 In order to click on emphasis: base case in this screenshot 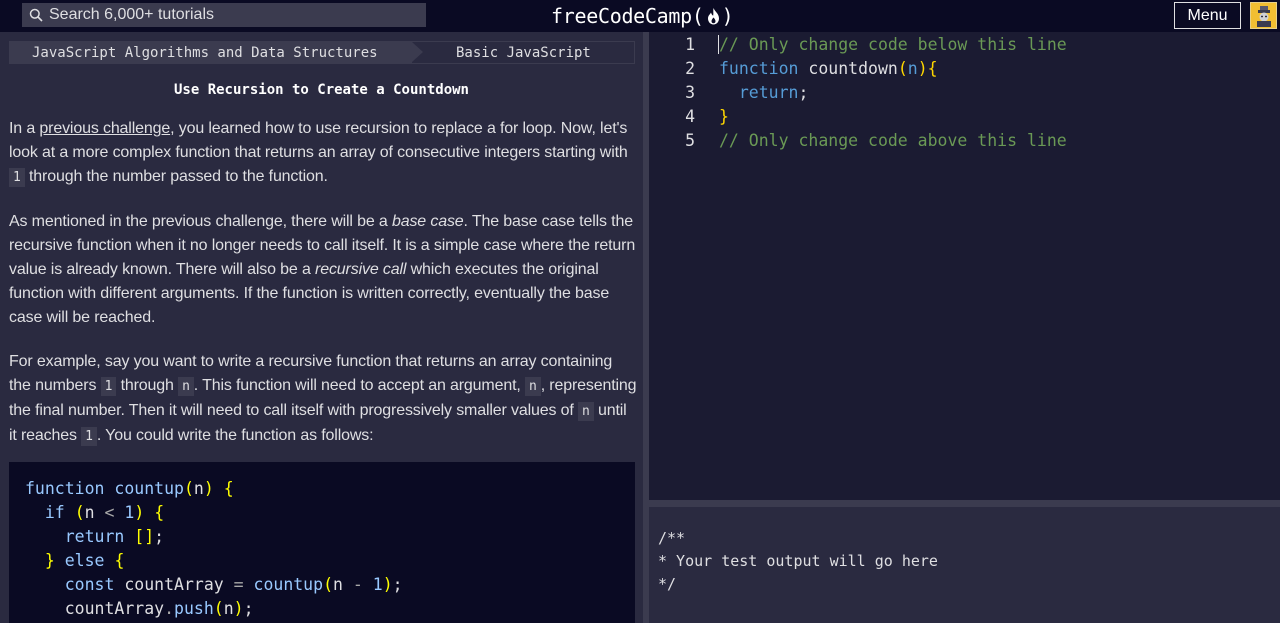, I will do `click(427, 221)`.